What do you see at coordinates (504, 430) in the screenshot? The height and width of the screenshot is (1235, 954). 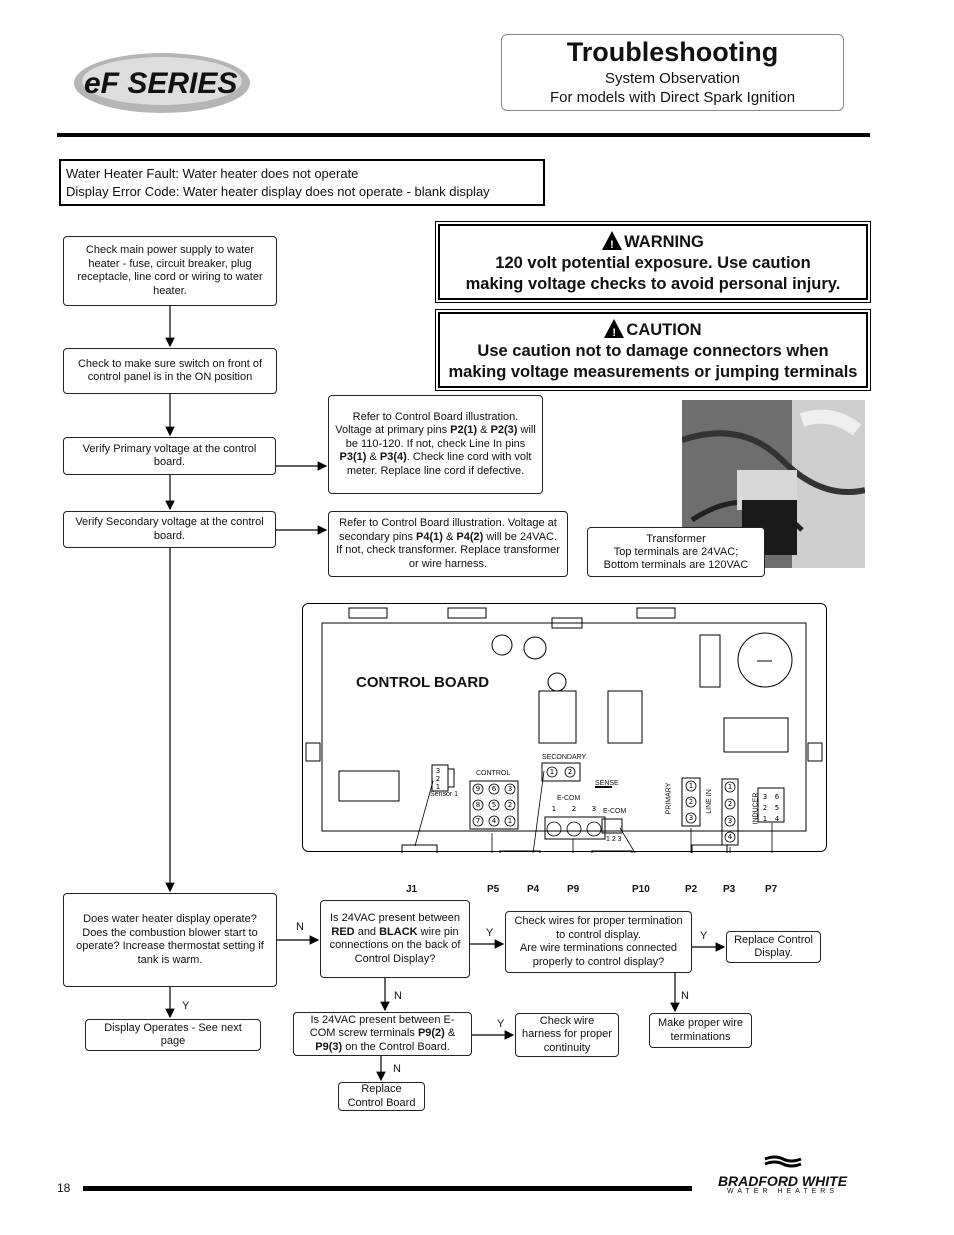 I see `pin: P2(3)` at bounding box center [504, 430].